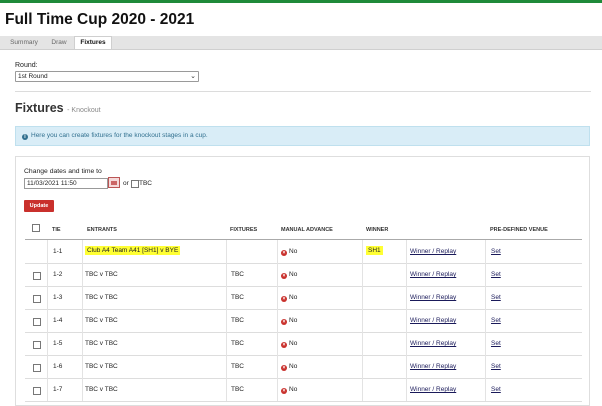 This screenshot has width=602, height=406. What do you see at coordinates (58, 366) in the screenshot?
I see `tie-cell: 1-6` at bounding box center [58, 366].